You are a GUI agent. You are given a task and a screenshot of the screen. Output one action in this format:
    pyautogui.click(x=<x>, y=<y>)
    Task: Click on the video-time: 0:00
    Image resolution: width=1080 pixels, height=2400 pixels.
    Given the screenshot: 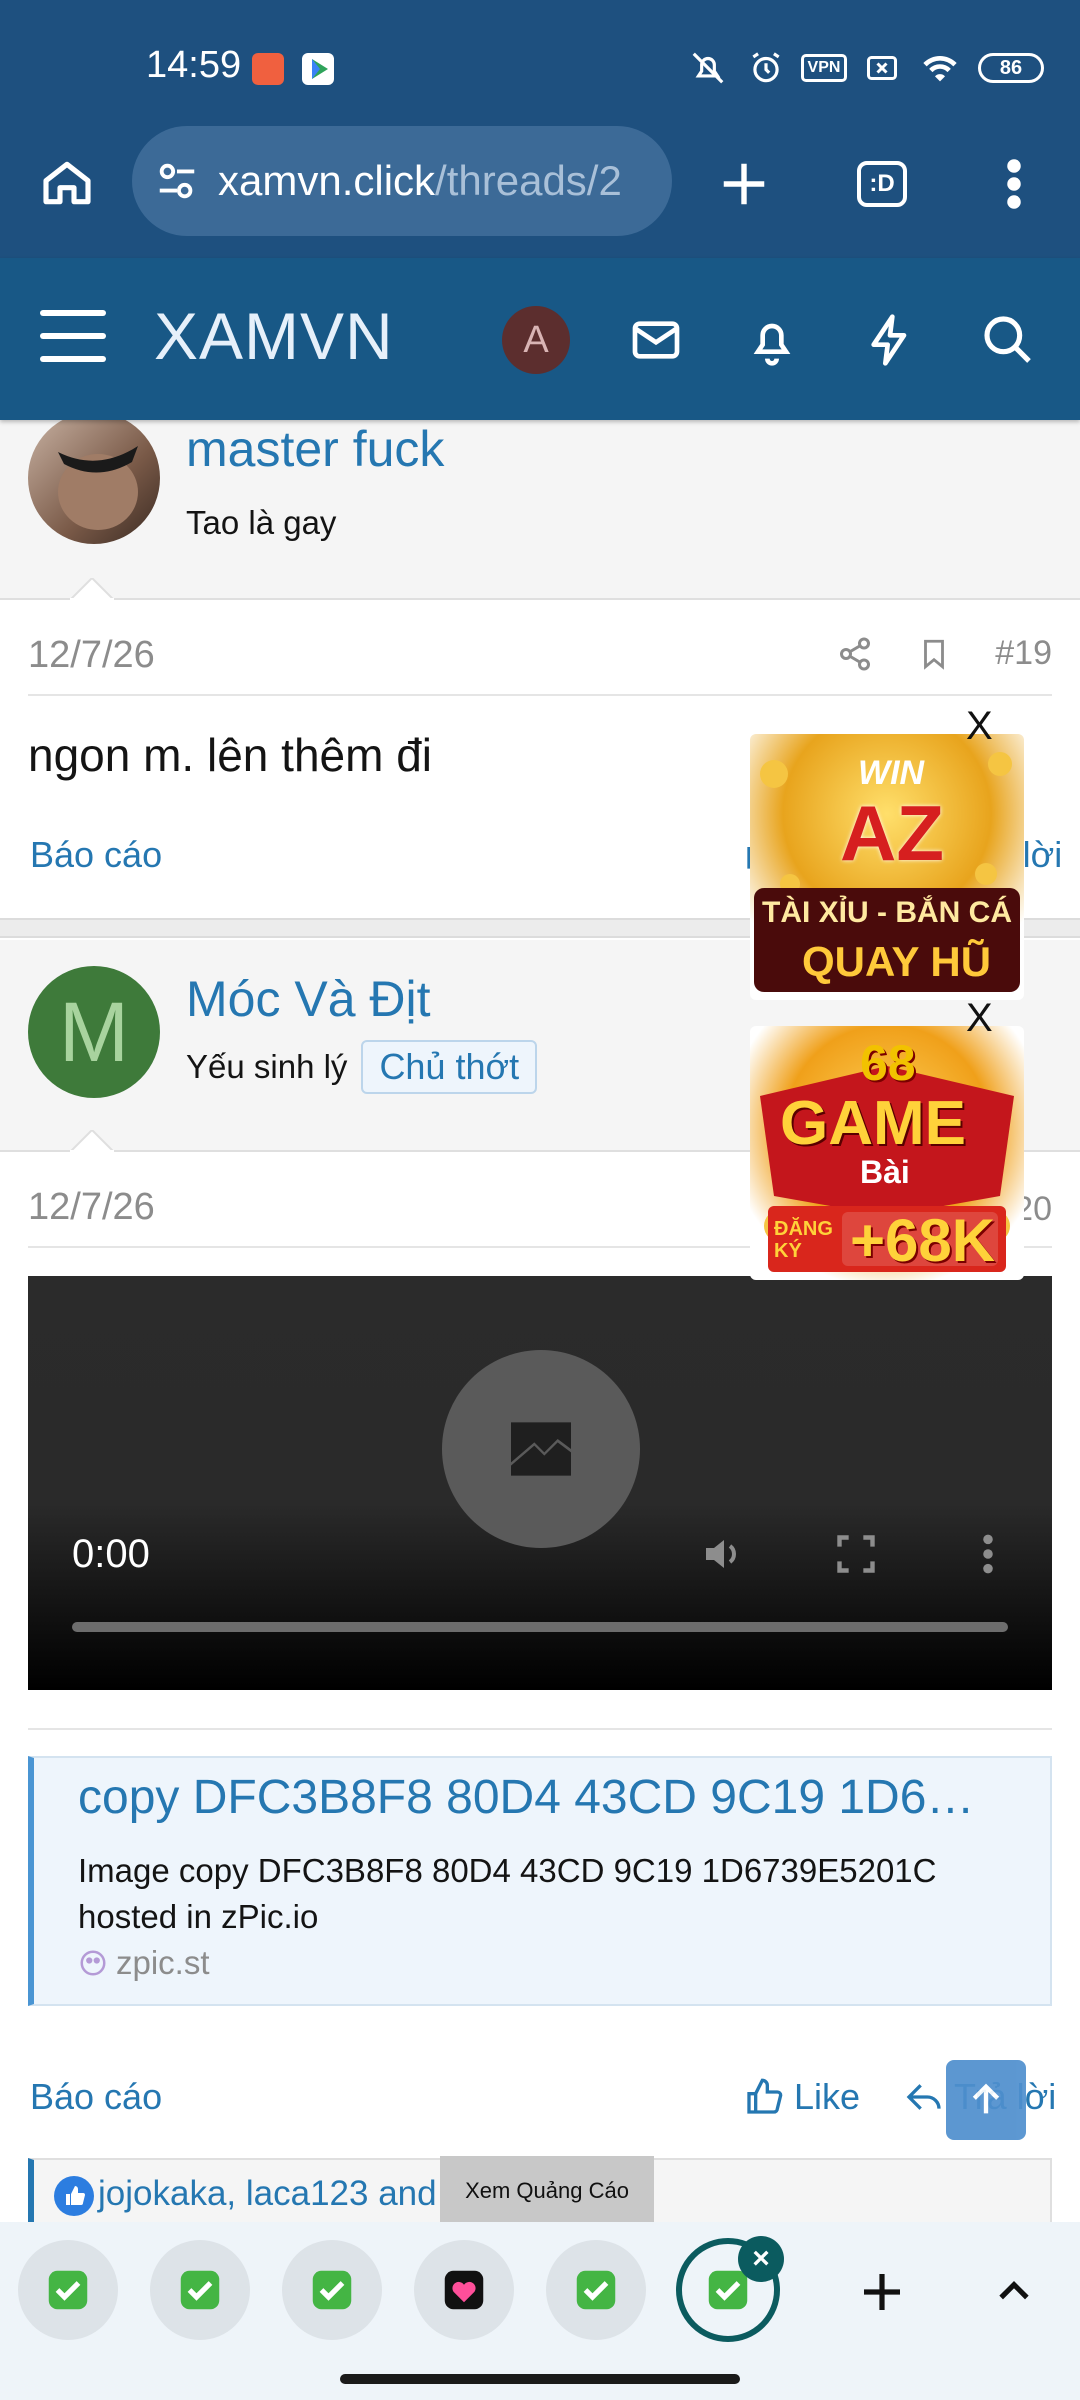 What is the action you would take?
    pyautogui.click(x=111, y=1554)
    